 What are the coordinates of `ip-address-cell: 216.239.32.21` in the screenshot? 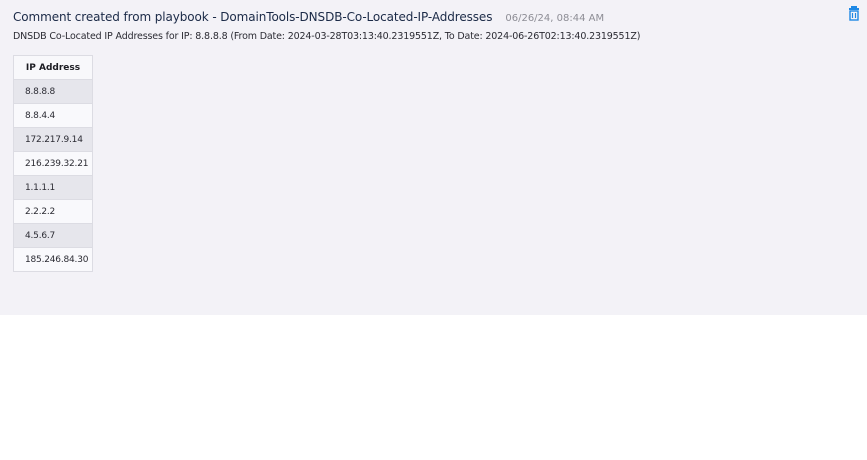 It's located at (53, 163).